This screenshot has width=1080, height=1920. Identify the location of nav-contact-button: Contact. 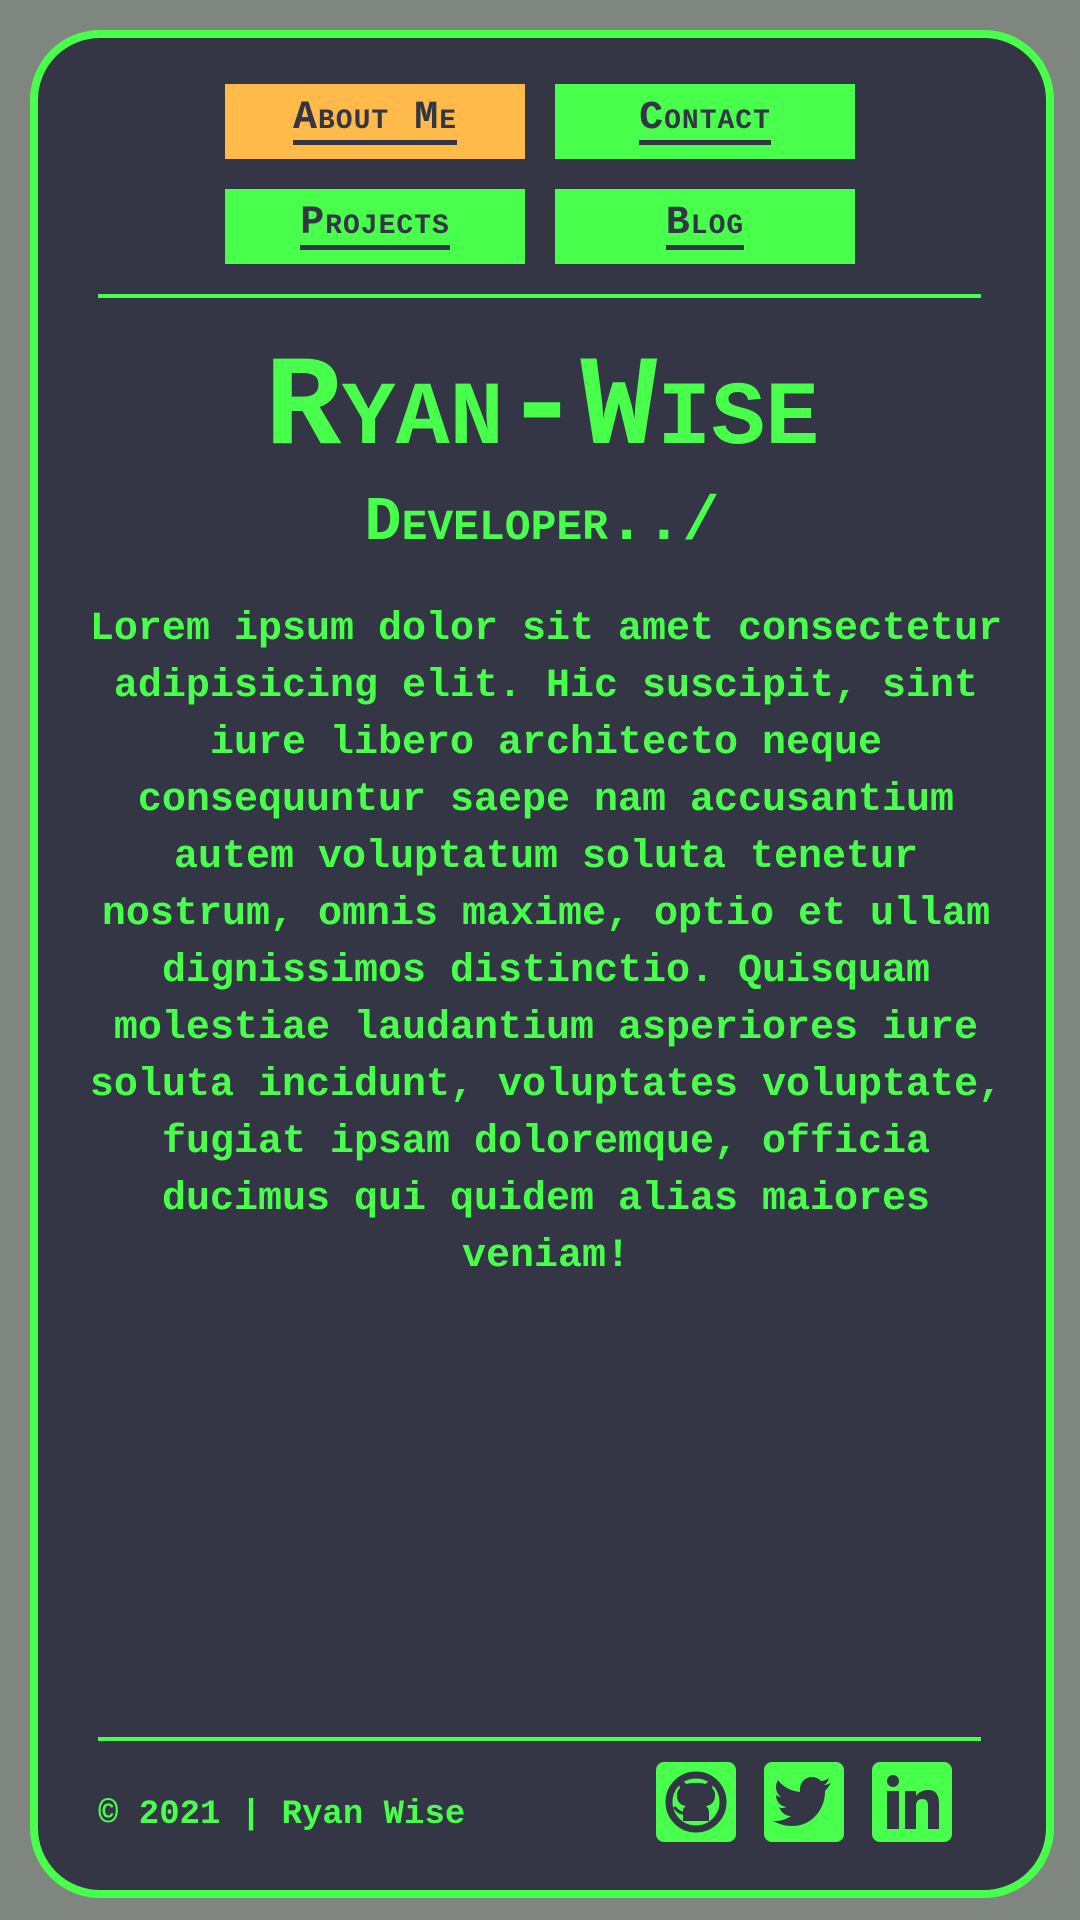
(705, 121).